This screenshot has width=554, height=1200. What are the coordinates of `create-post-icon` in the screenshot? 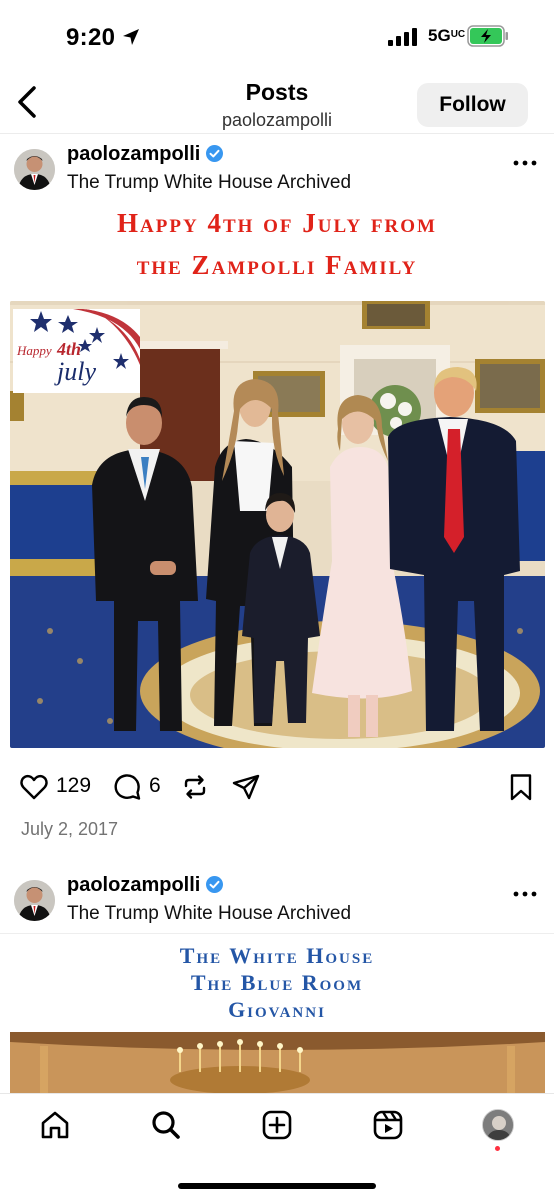 It's located at (277, 1125).